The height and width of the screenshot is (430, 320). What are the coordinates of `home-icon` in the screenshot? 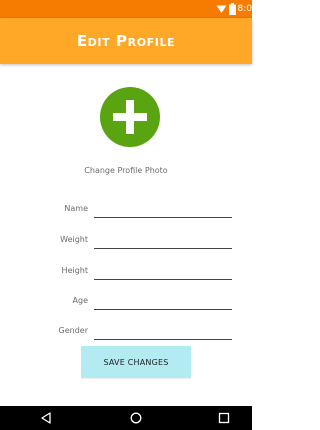 It's located at (136, 418).